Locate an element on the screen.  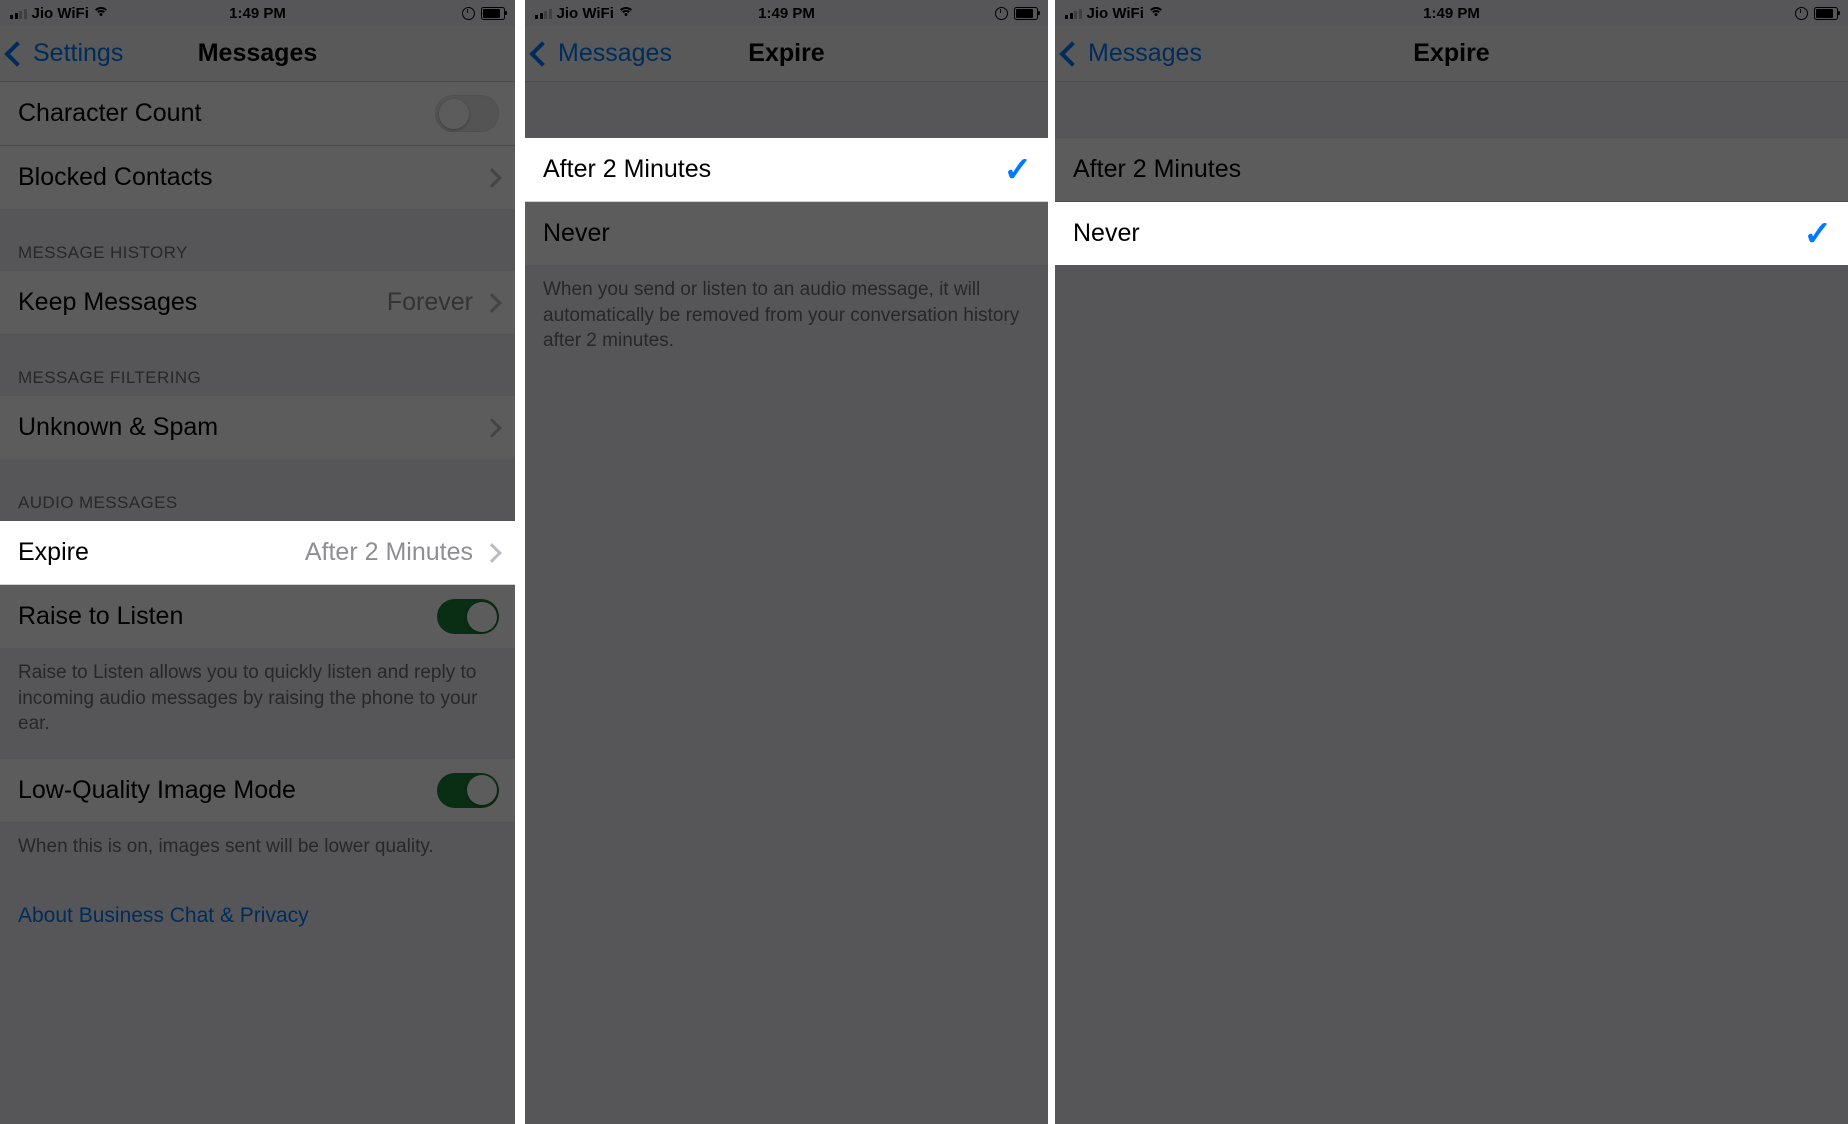
low-quality-image-mode-toggle is located at coordinates (468, 790).